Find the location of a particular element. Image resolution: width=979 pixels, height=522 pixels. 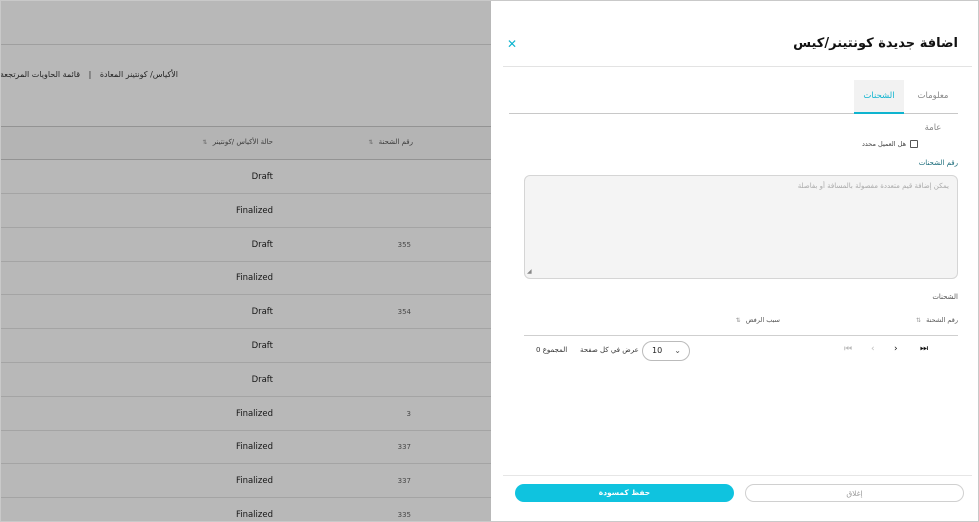

next-page-icon: › is located at coordinates (896, 349).